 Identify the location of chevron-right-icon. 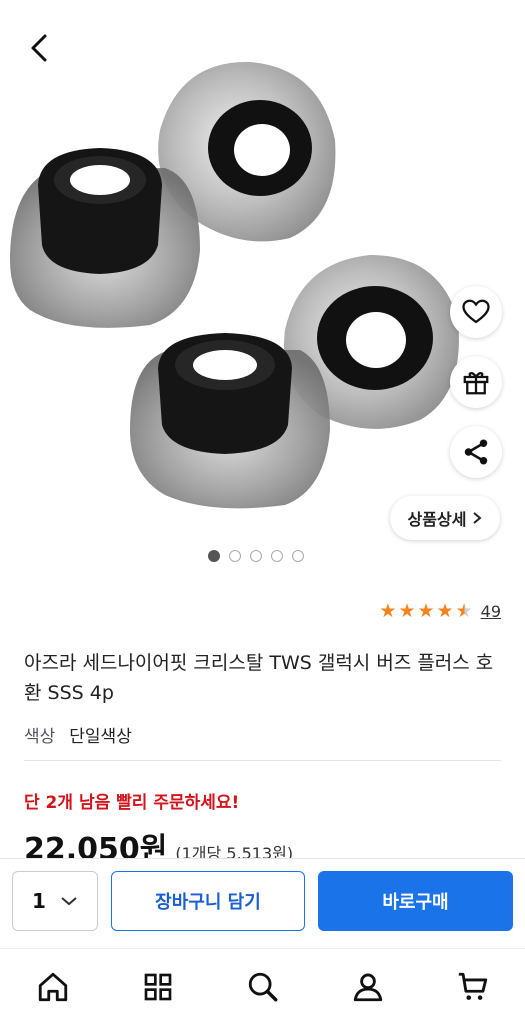
(477, 518).